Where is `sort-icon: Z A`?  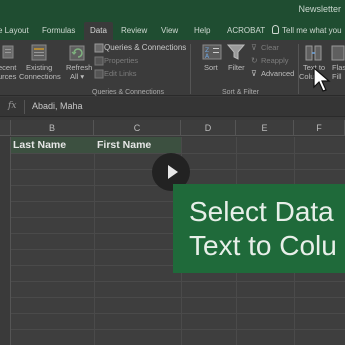 sort-icon: Z A is located at coordinates (212, 52).